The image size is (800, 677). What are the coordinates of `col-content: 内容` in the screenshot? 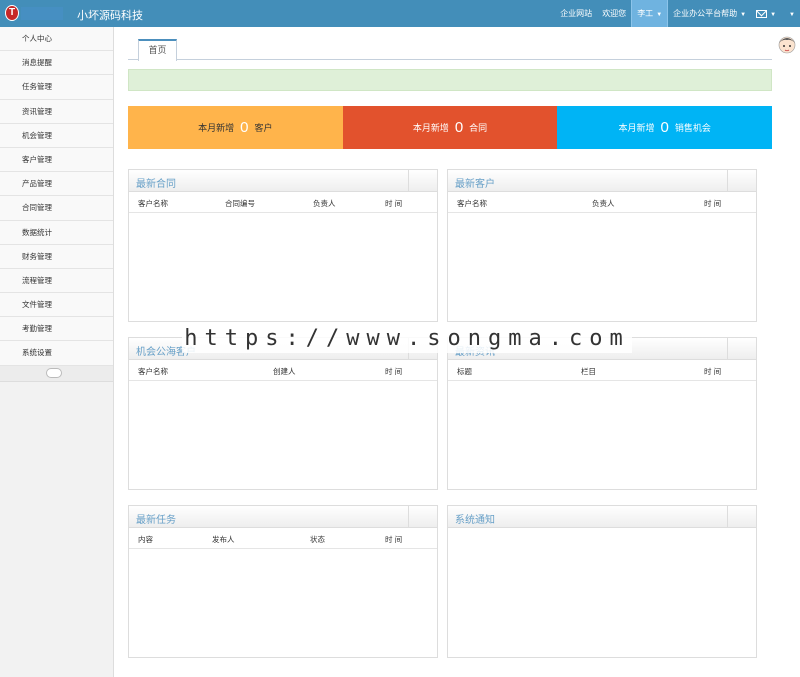 It's located at (145, 539).